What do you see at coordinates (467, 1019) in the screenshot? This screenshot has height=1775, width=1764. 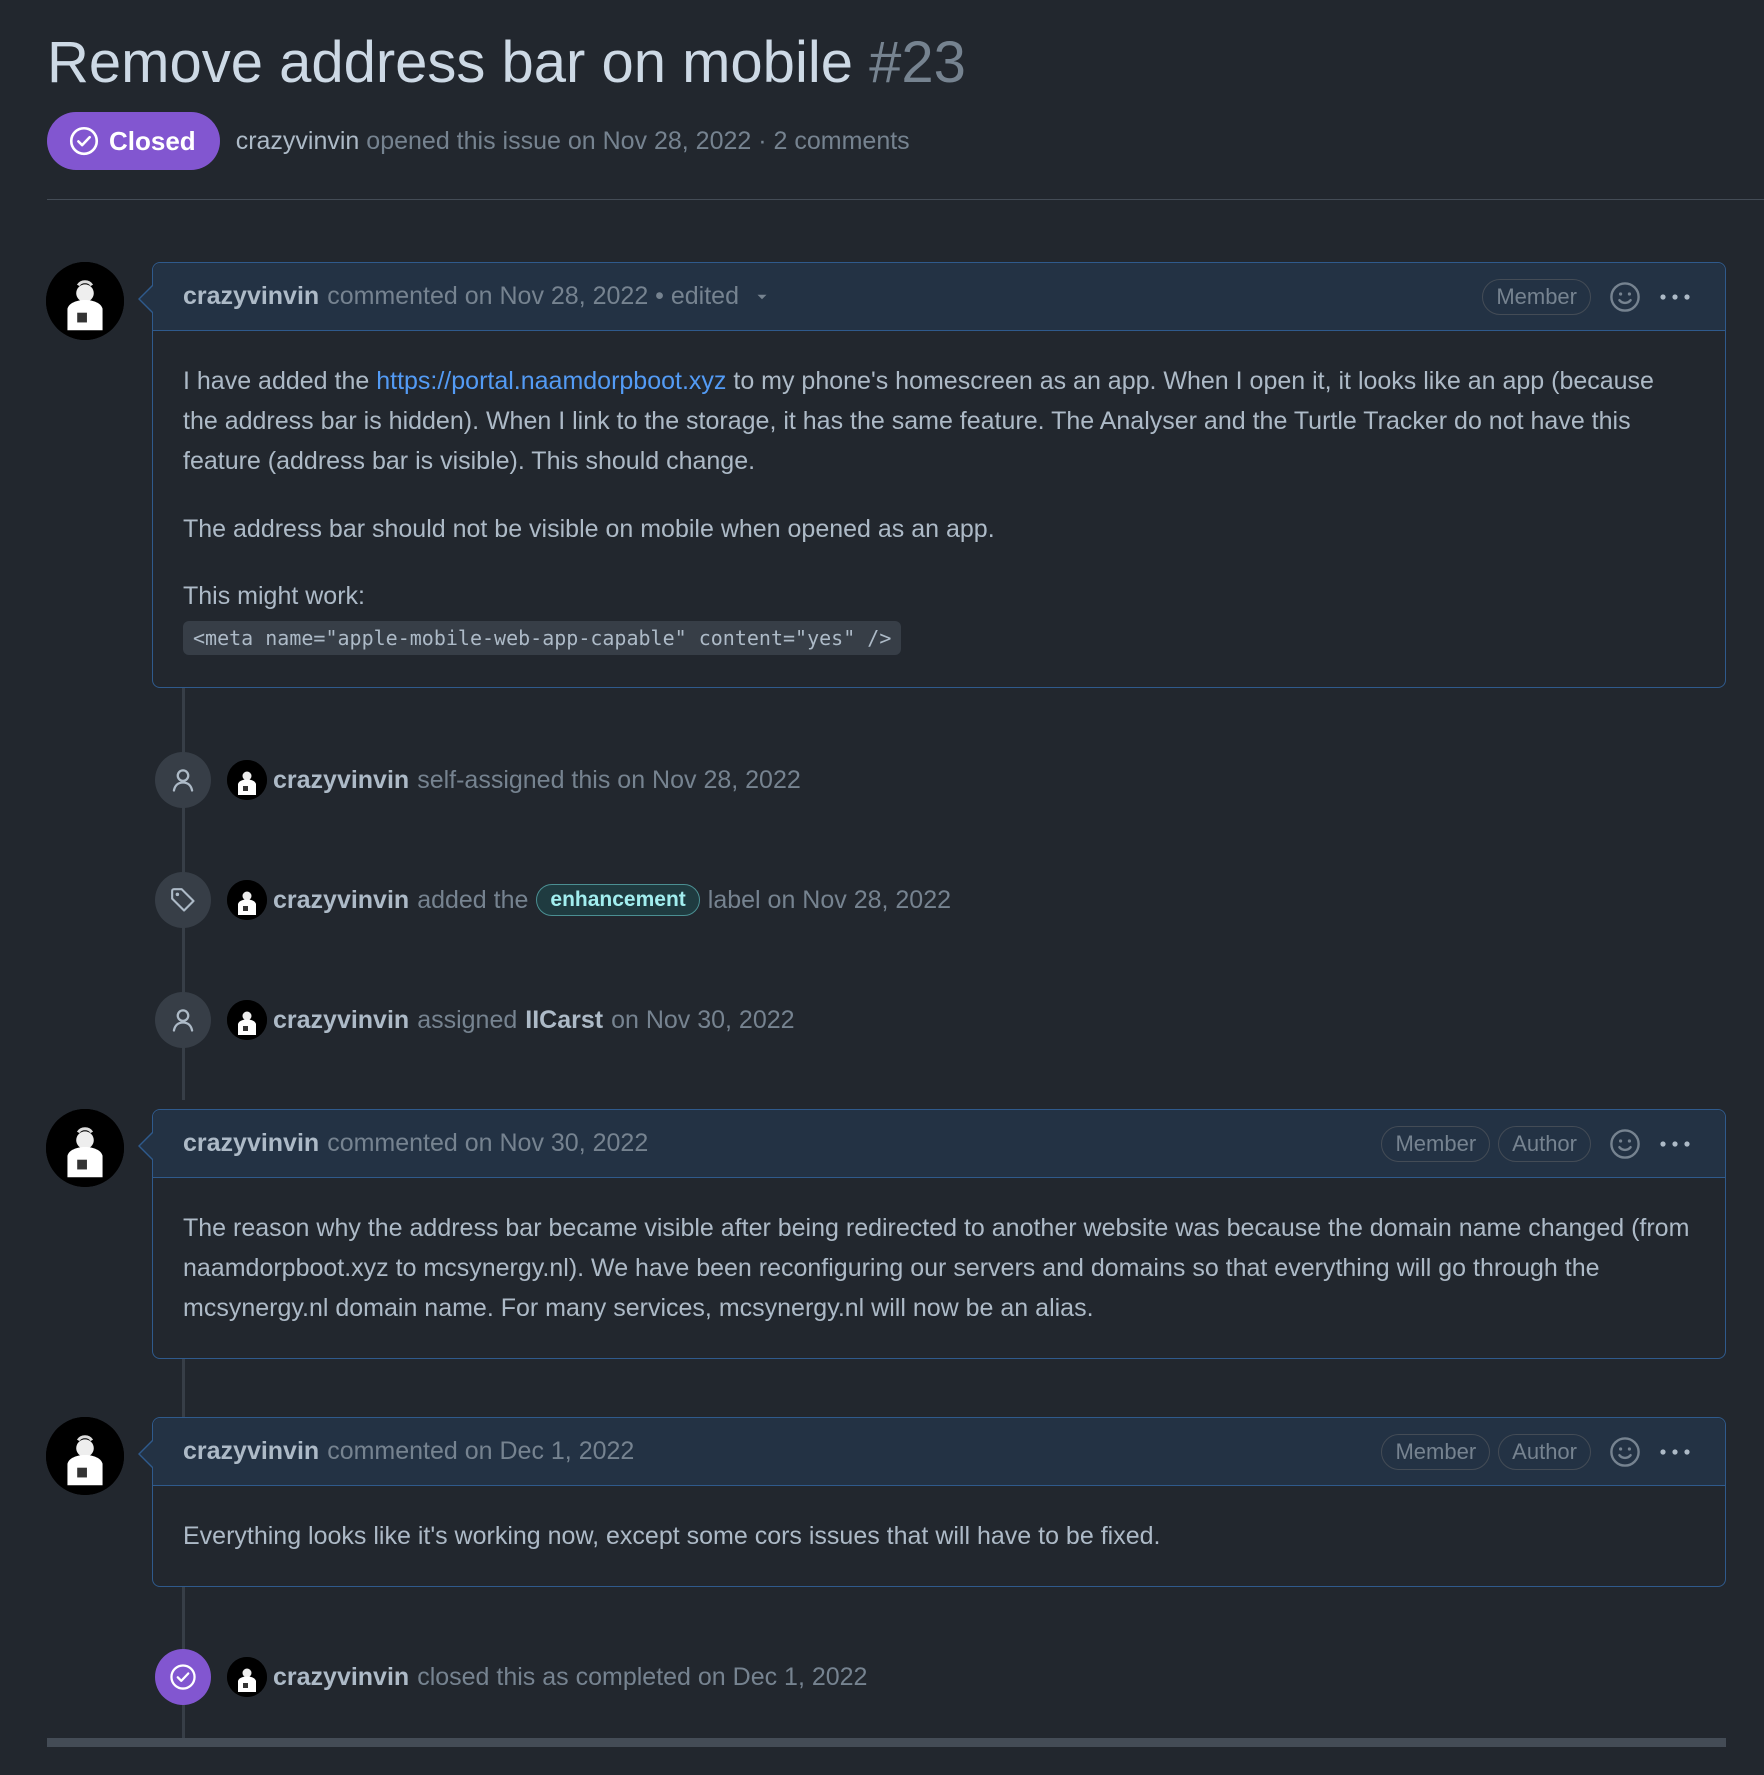 I see `event-description: assigned` at bounding box center [467, 1019].